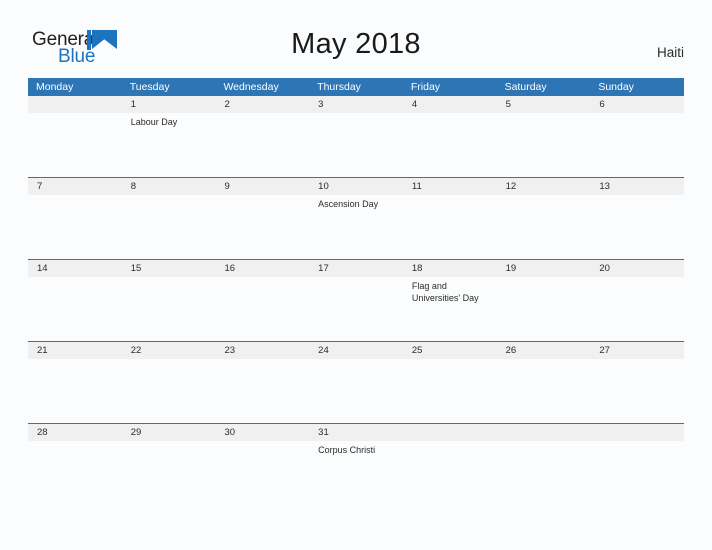 This screenshot has width=712, height=550. I want to click on week-event-row: Flag and Universities' Day, so click(356, 309).